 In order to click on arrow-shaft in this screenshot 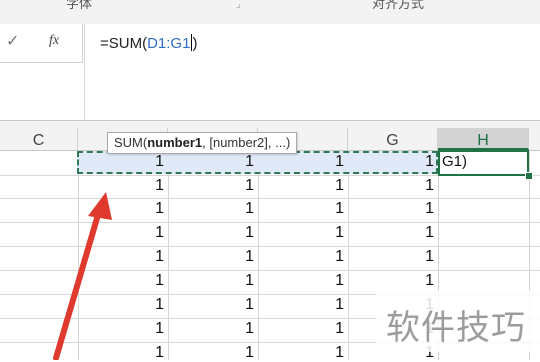, I will do `click(78, 282)`.